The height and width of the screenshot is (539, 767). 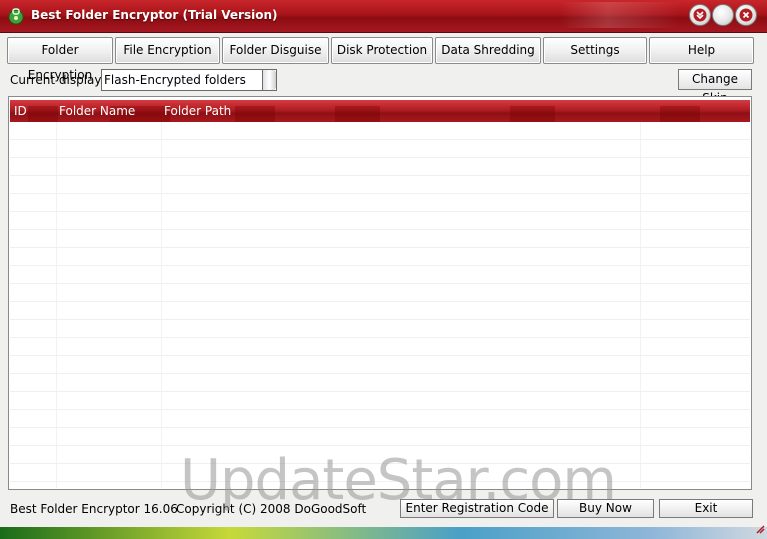 What do you see at coordinates (380, 111) in the screenshot?
I see `table-header: ID Folder Name Folder Path` at bounding box center [380, 111].